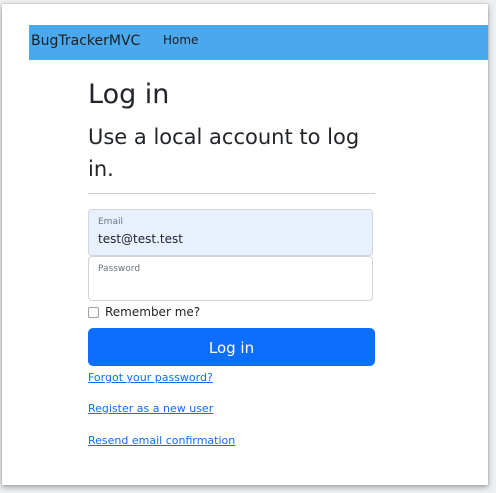 The width and height of the screenshot is (496, 493). I want to click on remember-me: Remember me?, so click(144, 312).